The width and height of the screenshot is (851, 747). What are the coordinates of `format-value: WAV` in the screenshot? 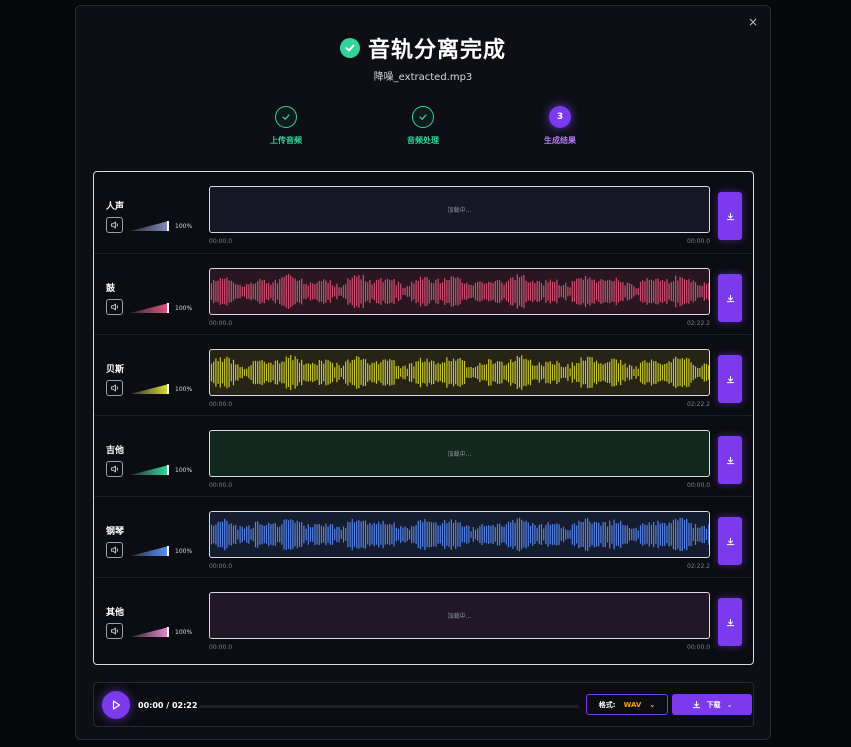 It's located at (632, 704).